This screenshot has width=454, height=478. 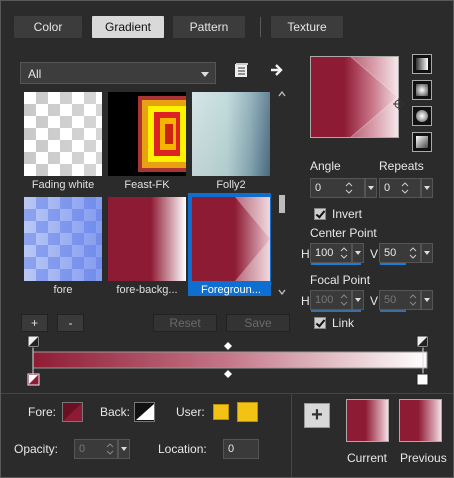 What do you see at coordinates (320, 214) in the screenshot?
I see `invert-checkbox` at bounding box center [320, 214].